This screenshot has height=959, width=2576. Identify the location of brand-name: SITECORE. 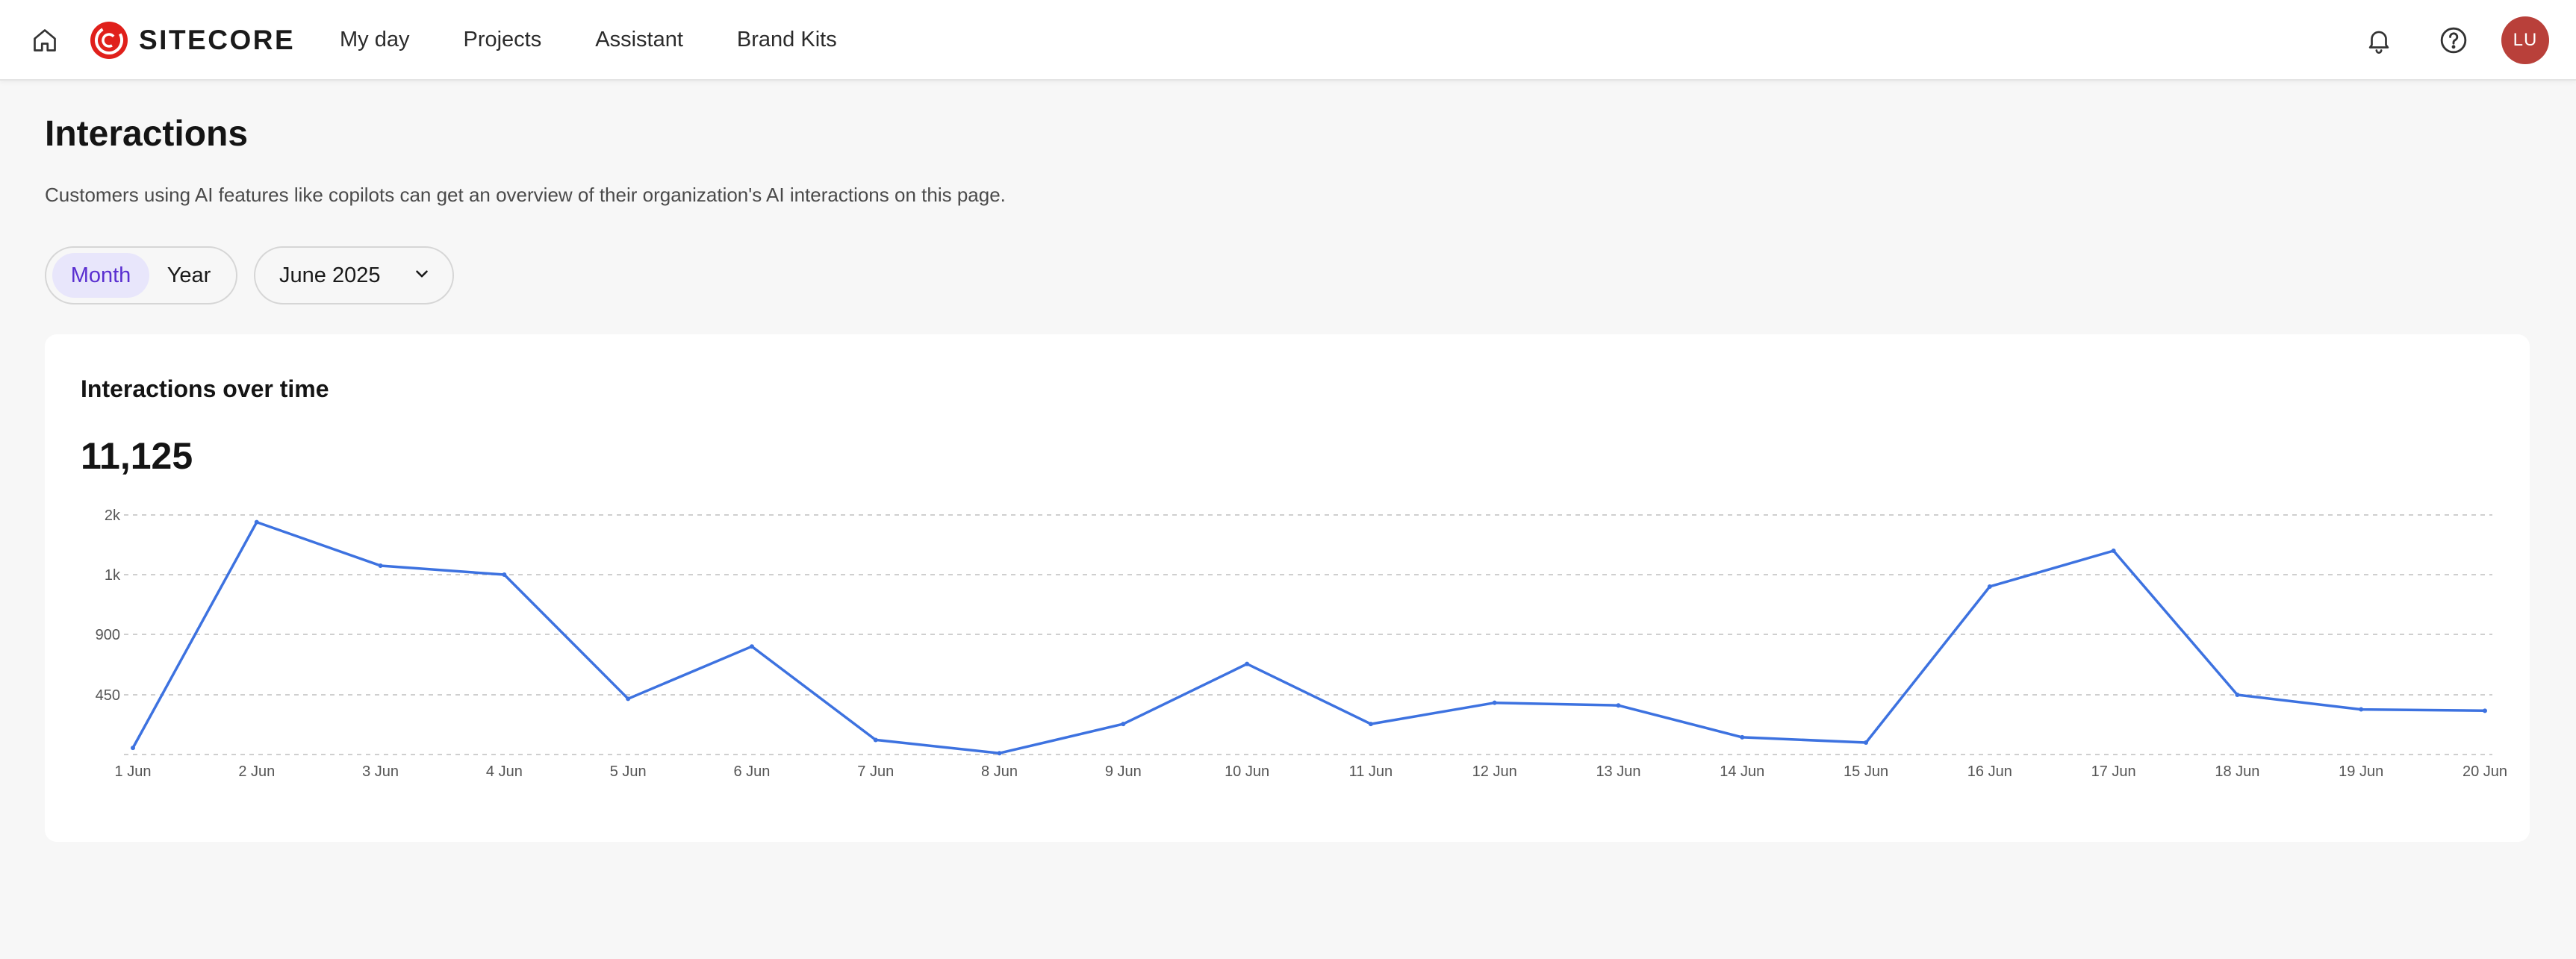
(217, 40).